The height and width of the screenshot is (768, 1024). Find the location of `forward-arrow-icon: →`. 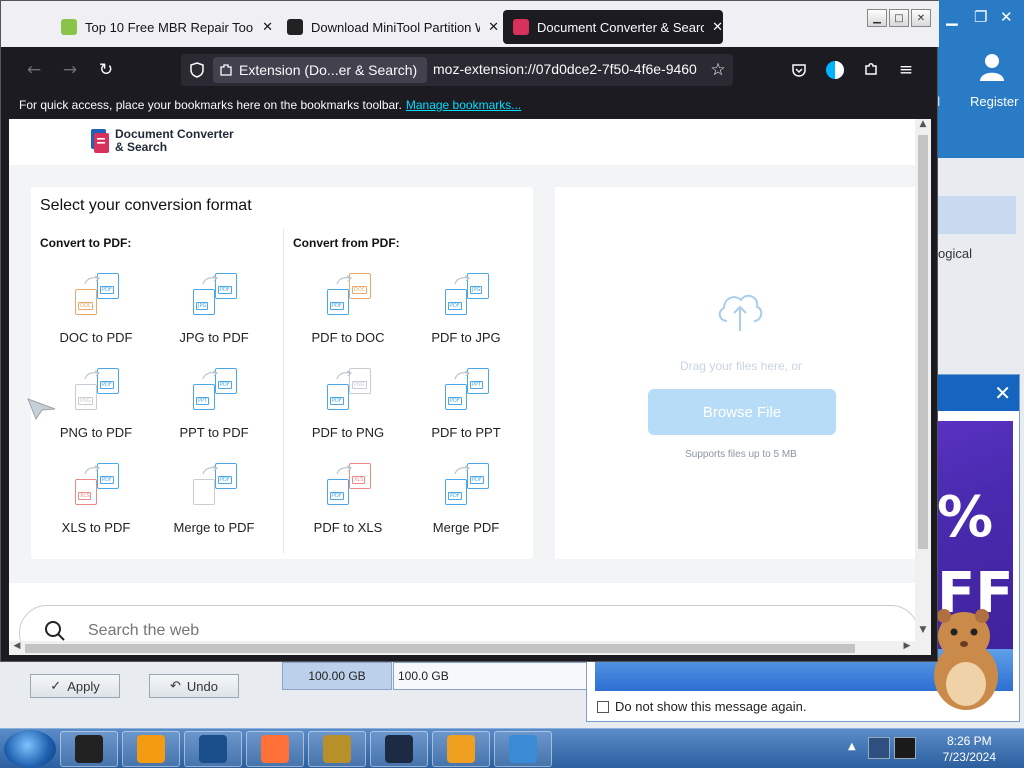

forward-arrow-icon: → is located at coordinates (70, 70).